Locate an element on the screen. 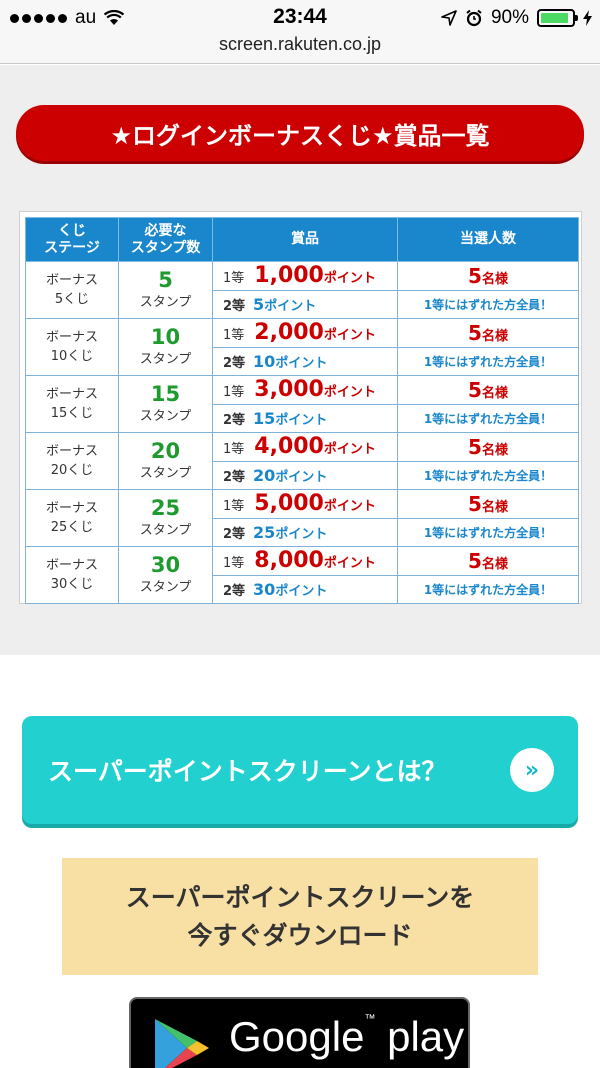 This screenshot has width=600, height=1068. stamps-cell: 10 スタンプ is located at coordinates (165, 347).